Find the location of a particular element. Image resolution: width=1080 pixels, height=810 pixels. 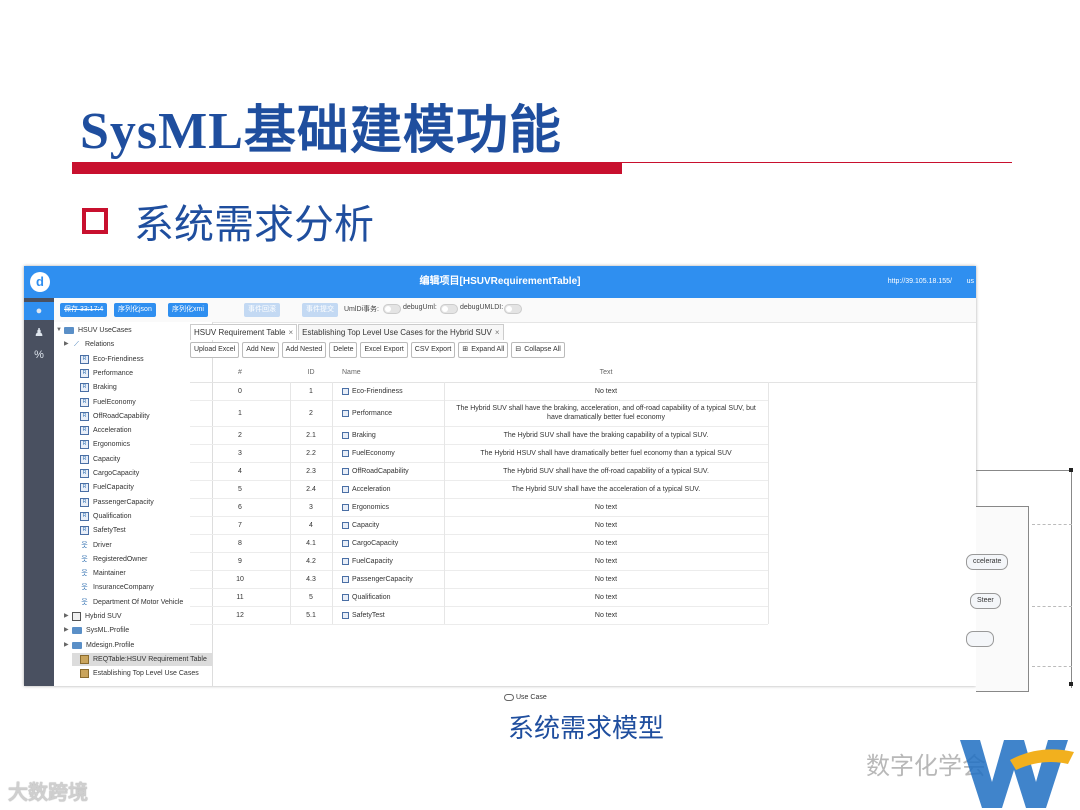

rail-model-icon: ● is located at coordinates (39, 311).